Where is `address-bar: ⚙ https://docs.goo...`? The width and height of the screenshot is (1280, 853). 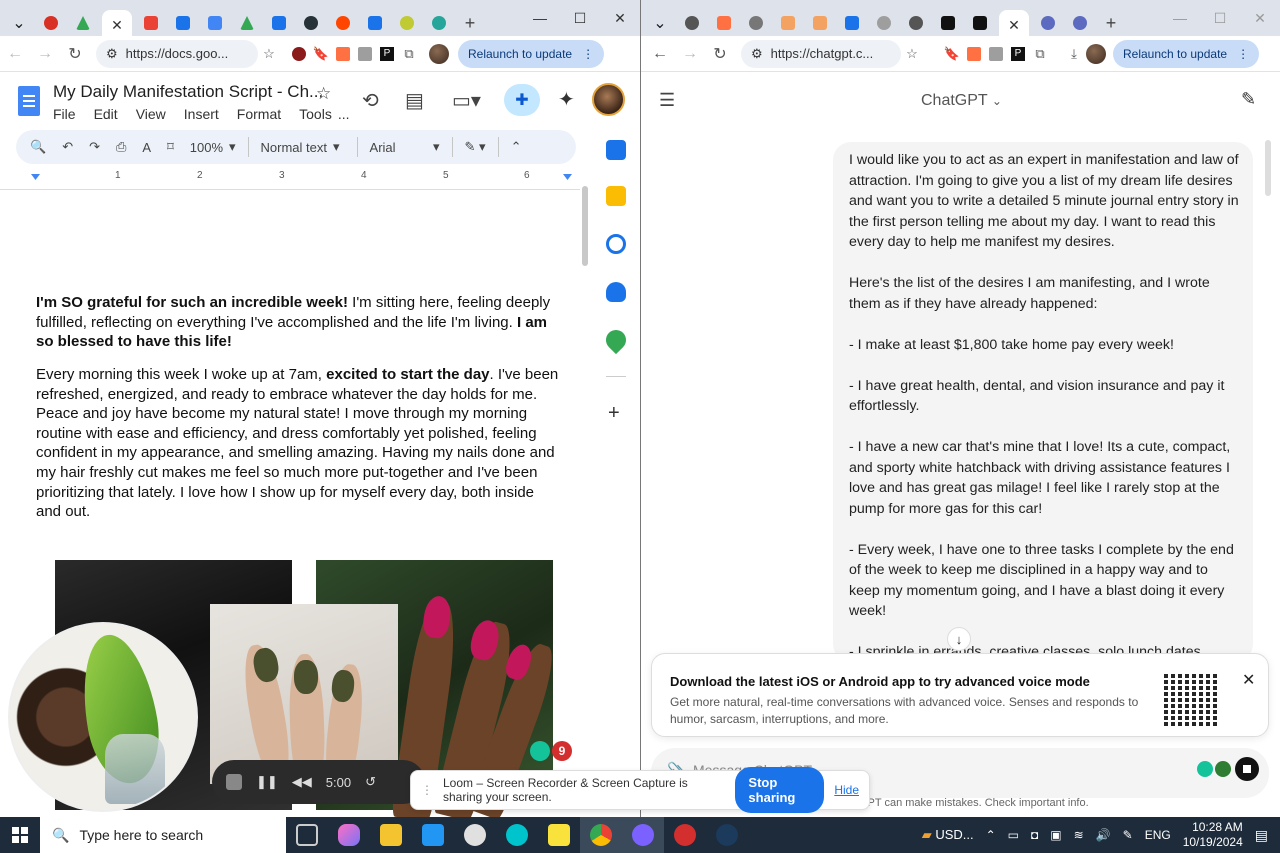
address-bar: ⚙ https://docs.goo... is located at coordinates (177, 53).